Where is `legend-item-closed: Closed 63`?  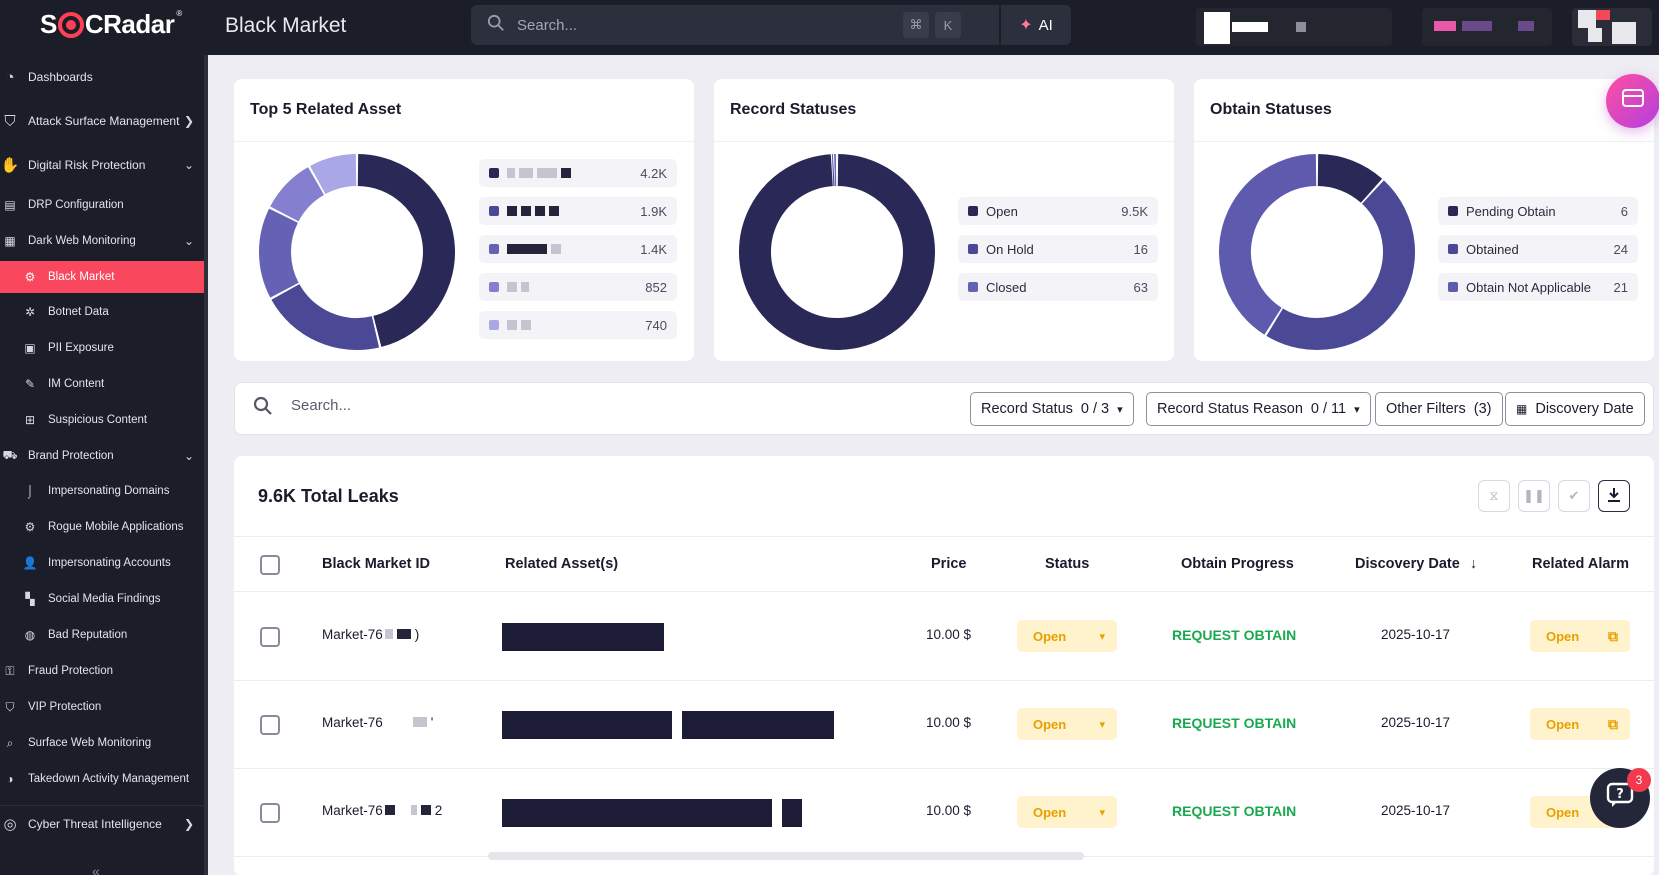 legend-item-closed: Closed 63 is located at coordinates (1058, 287).